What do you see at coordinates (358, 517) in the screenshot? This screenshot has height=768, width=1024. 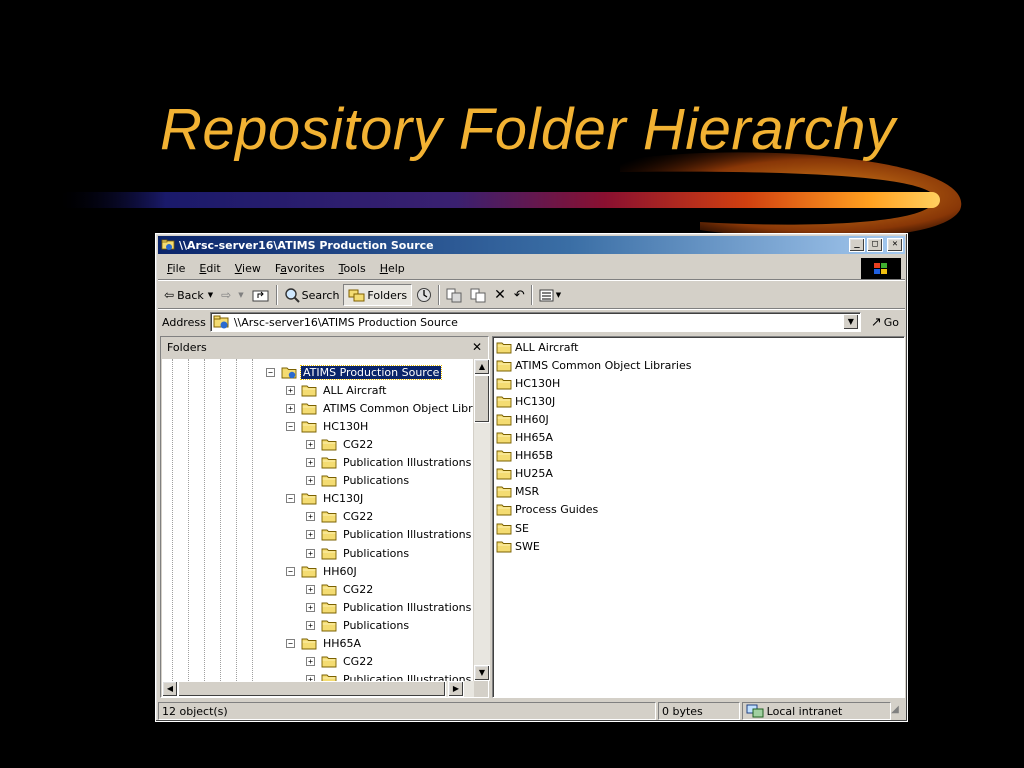 I see `tree-item-label: CG22` at bounding box center [358, 517].